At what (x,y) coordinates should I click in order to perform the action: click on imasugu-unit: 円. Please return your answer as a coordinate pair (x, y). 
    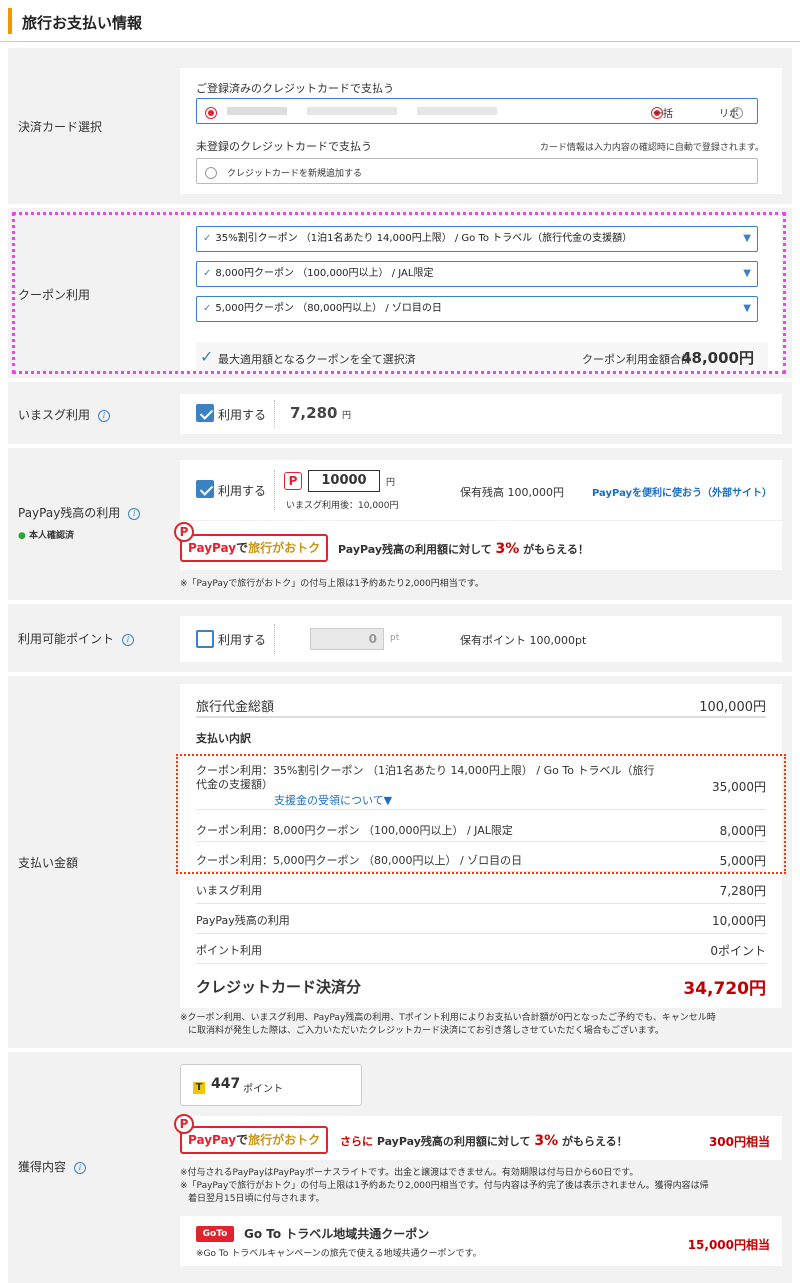
    Looking at the image, I should click on (347, 416).